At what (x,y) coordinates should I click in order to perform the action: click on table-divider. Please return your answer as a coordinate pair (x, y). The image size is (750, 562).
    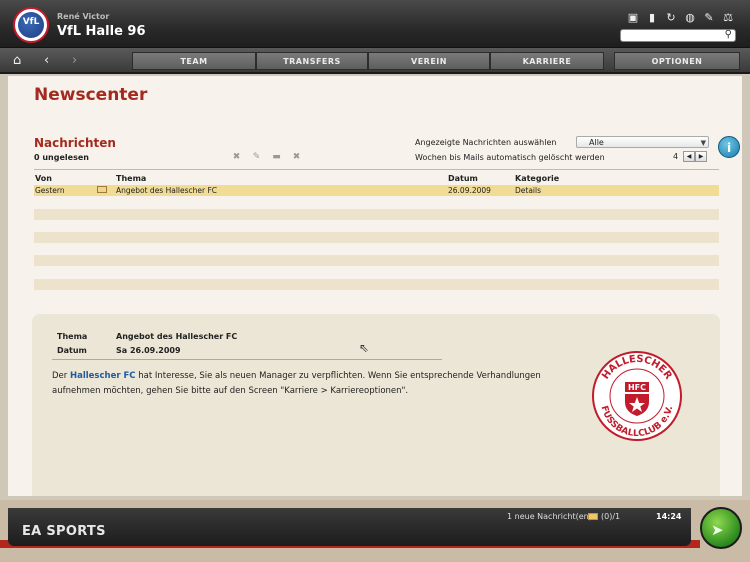
    Looking at the image, I should click on (376, 169).